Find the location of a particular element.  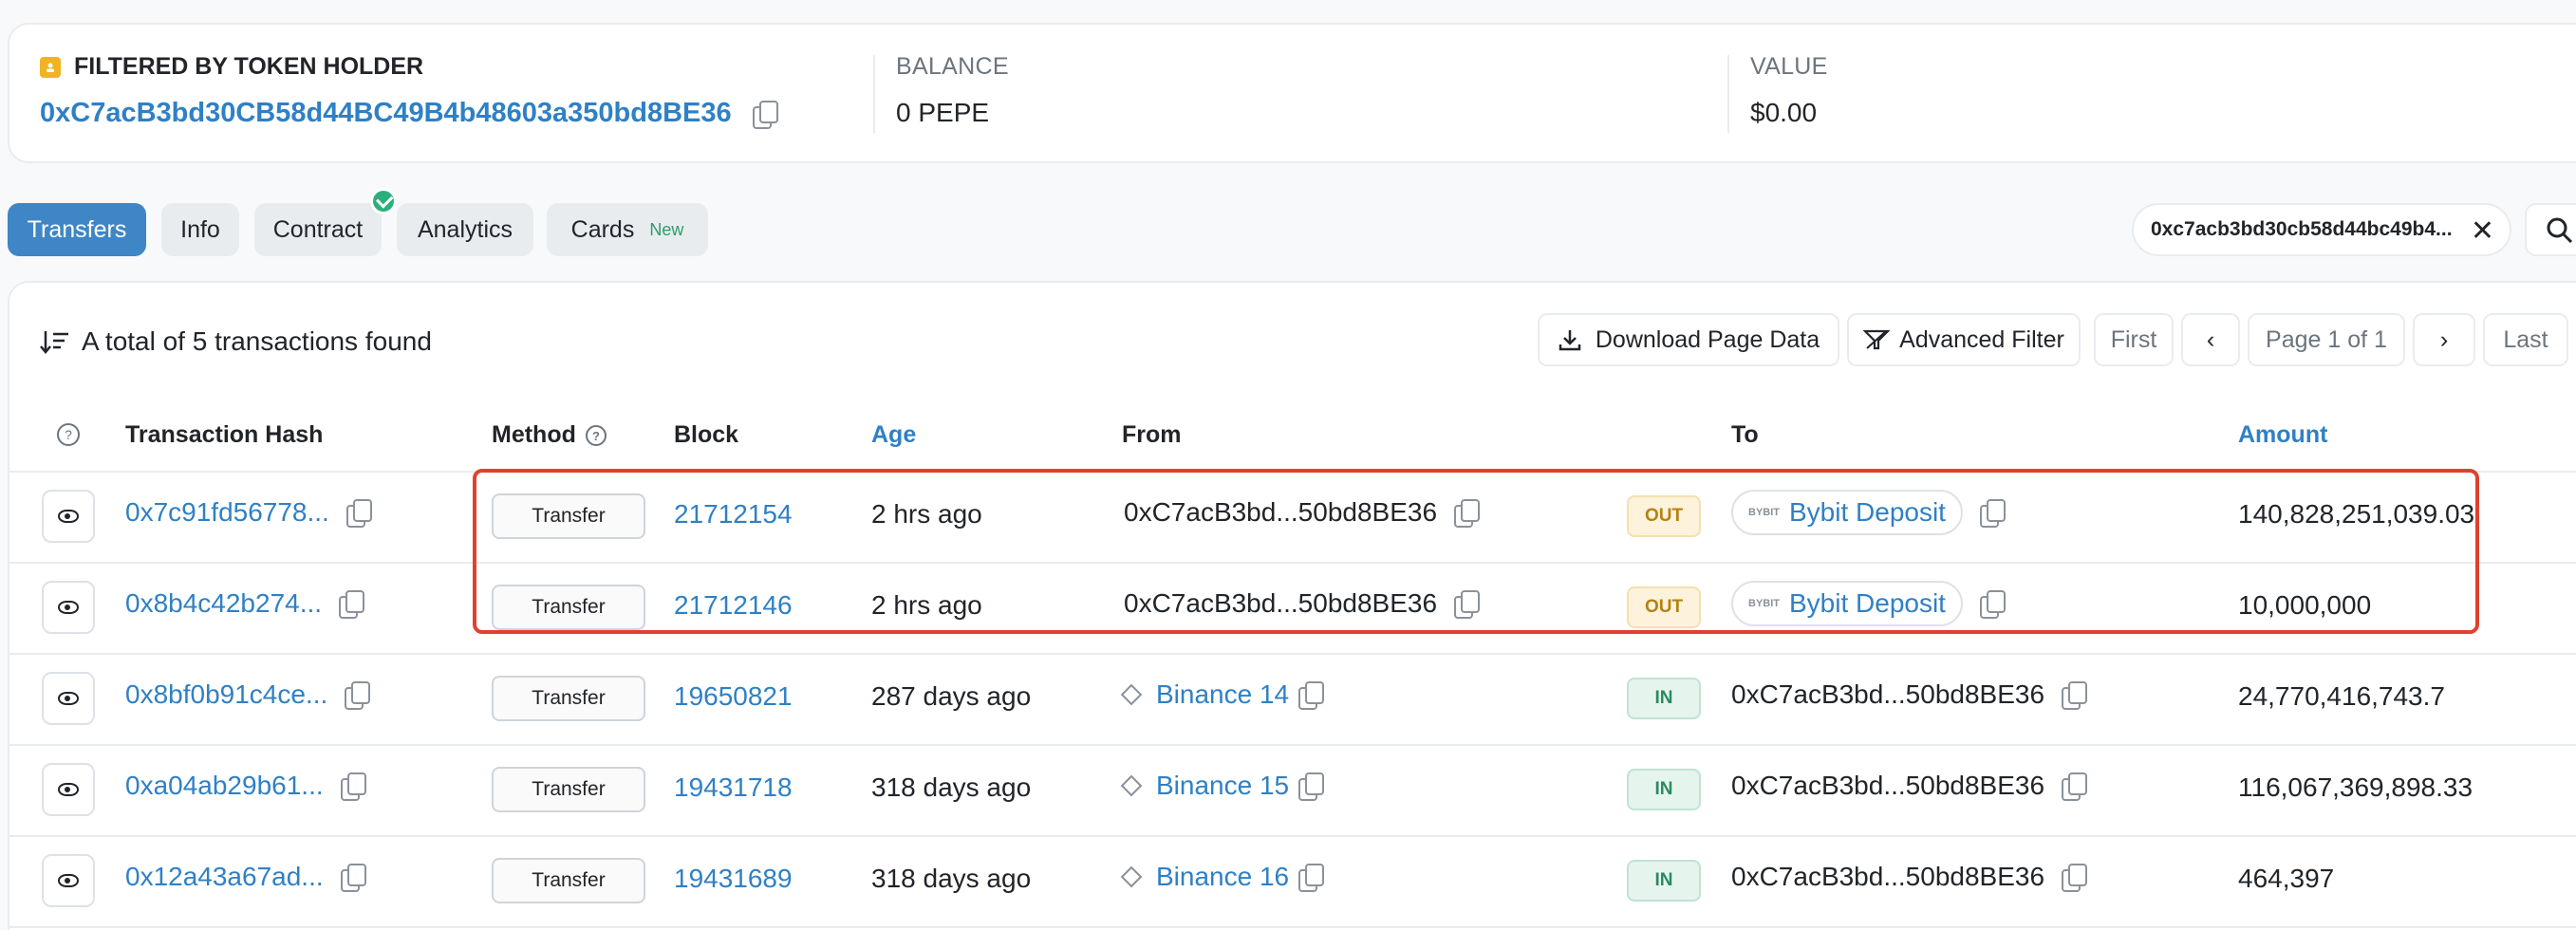

tab-label: Analytics is located at coordinates (465, 229).